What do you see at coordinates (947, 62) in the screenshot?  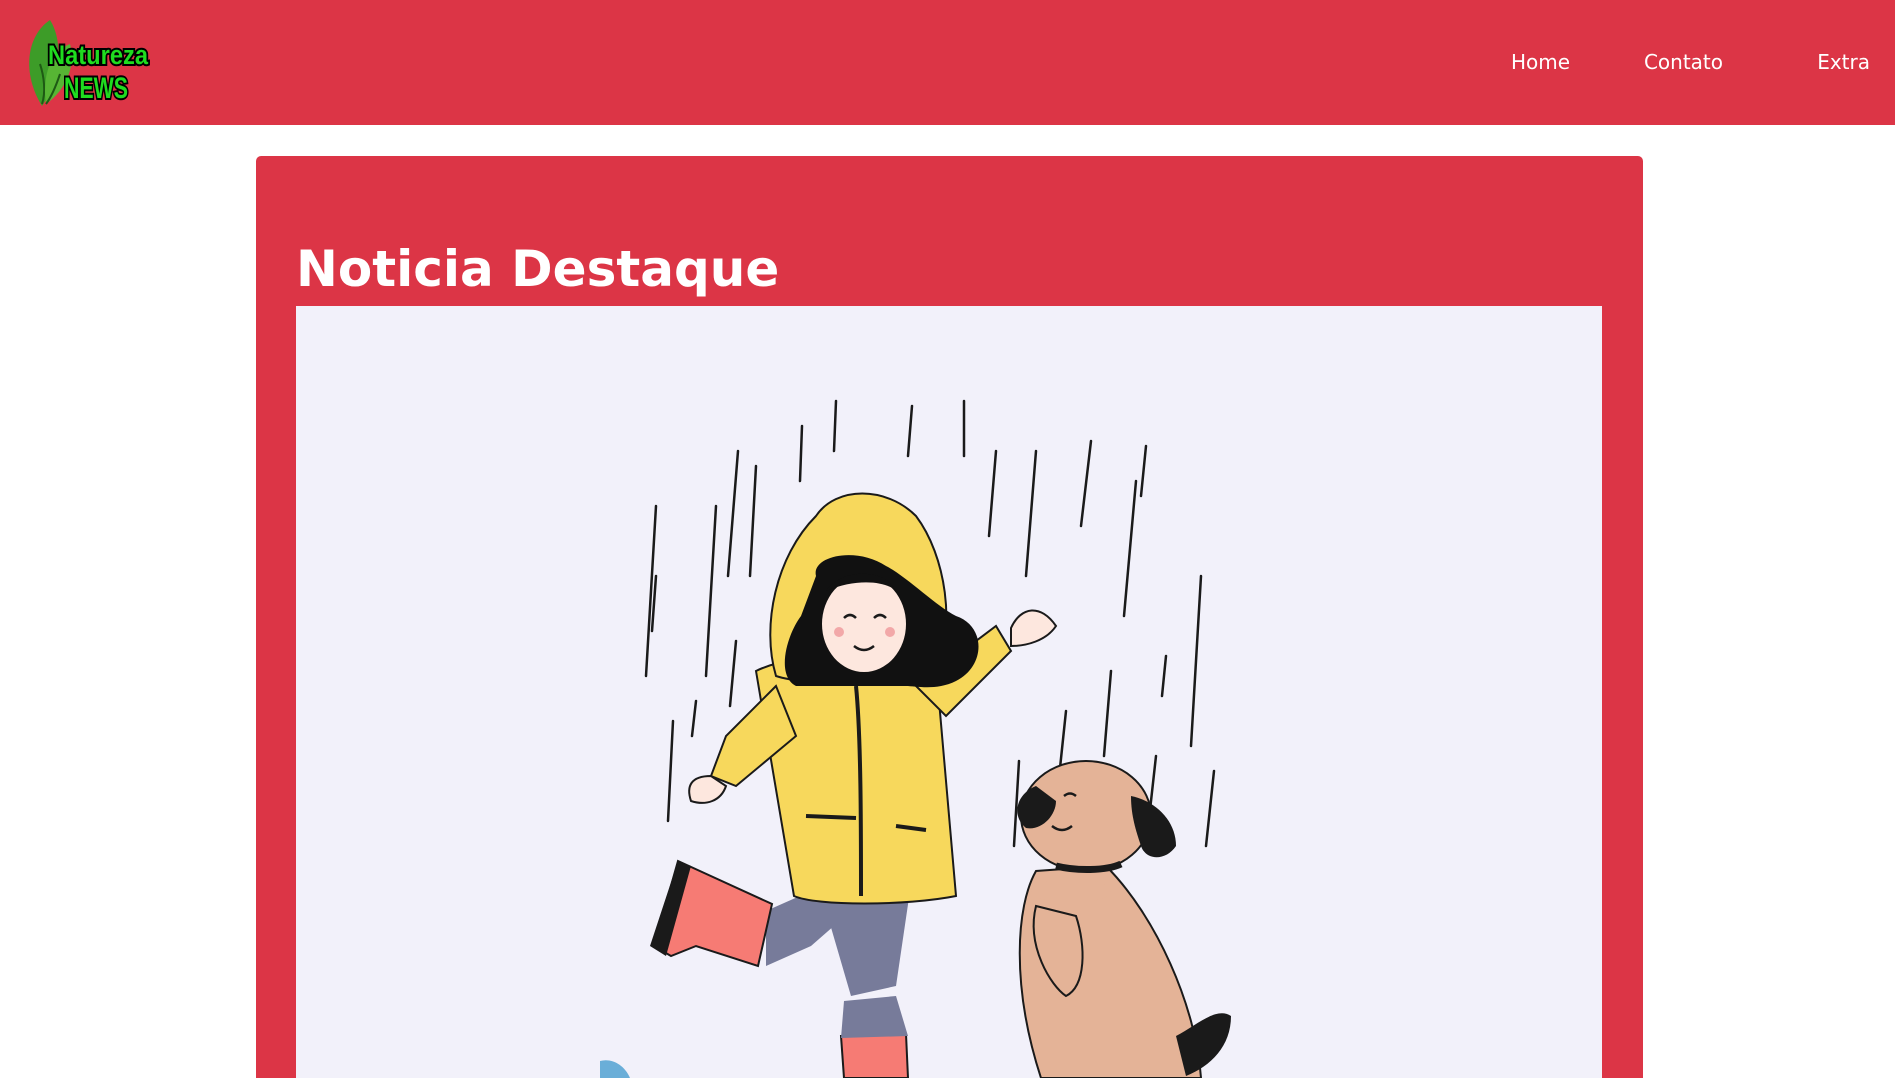 I see `top-navbar: Natureza NEWS Home Contato Extra` at bounding box center [947, 62].